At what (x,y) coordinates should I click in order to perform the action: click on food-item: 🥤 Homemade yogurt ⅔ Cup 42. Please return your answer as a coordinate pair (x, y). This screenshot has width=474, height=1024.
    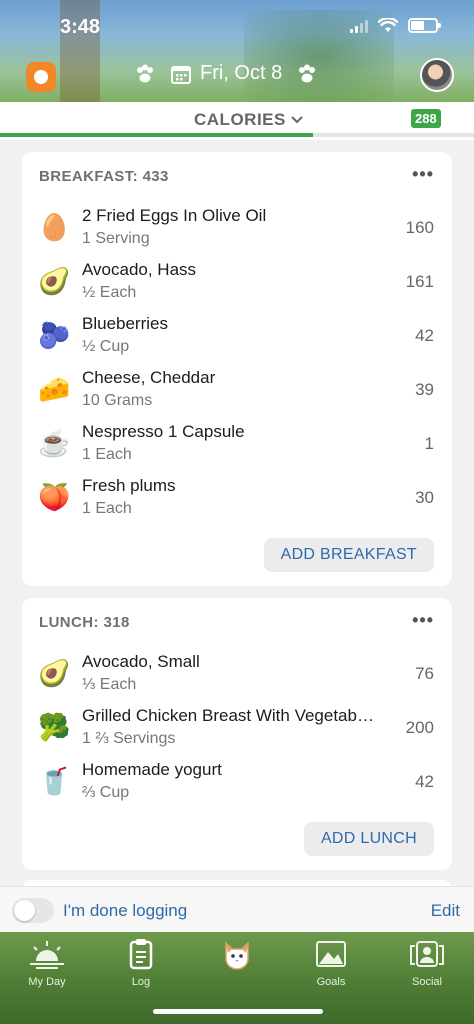
    Looking at the image, I should click on (237, 781).